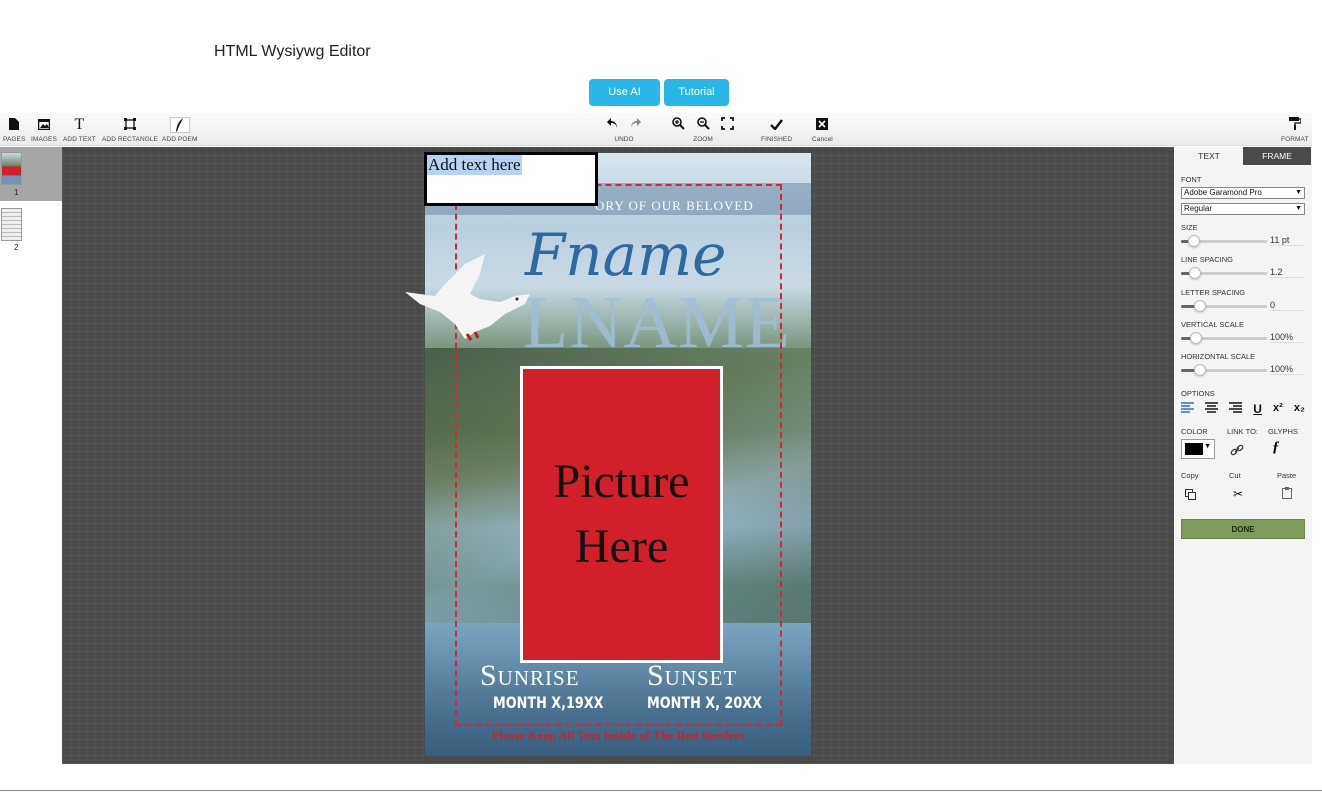 The width and height of the screenshot is (1322, 792). Describe the element at coordinates (79, 139) in the screenshot. I see `add-text-tool-label: ADD TEXT` at that location.